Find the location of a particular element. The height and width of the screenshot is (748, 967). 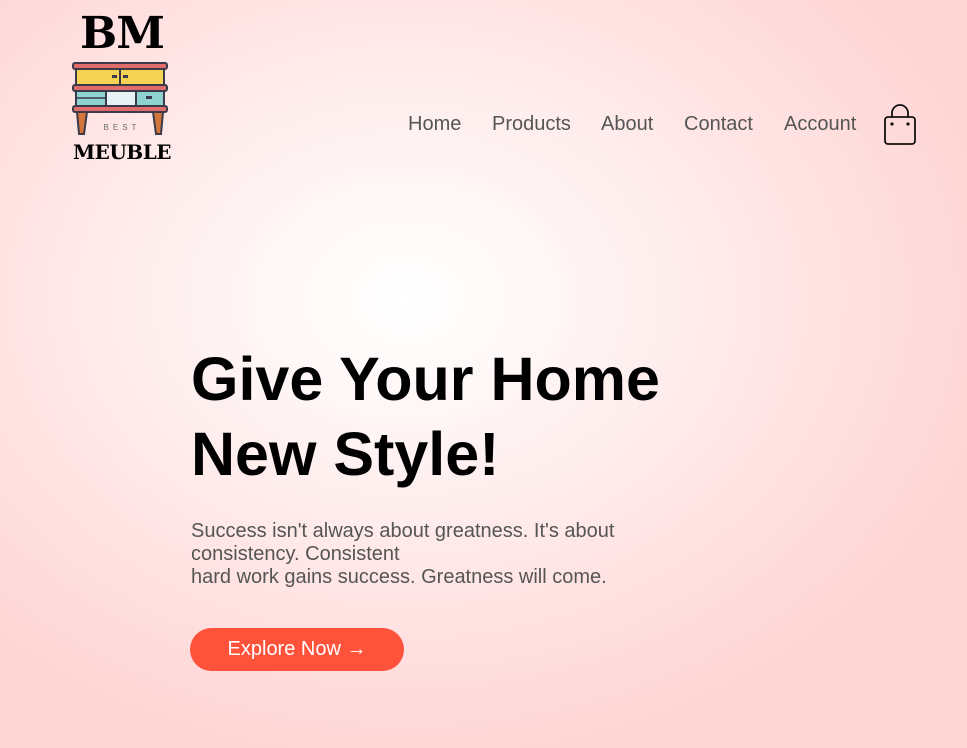

hero-description-line-2: consistency. Consistent is located at coordinates (295, 554).